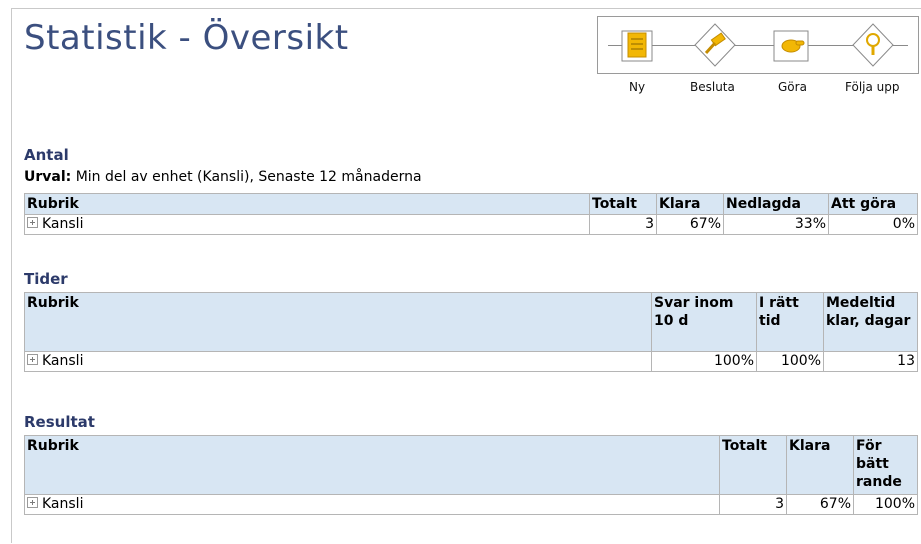 The image size is (921, 544). What do you see at coordinates (885, 465) in the screenshot?
I see `col-header-forbattrande: För bätt rande` at bounding box center [885, 465].